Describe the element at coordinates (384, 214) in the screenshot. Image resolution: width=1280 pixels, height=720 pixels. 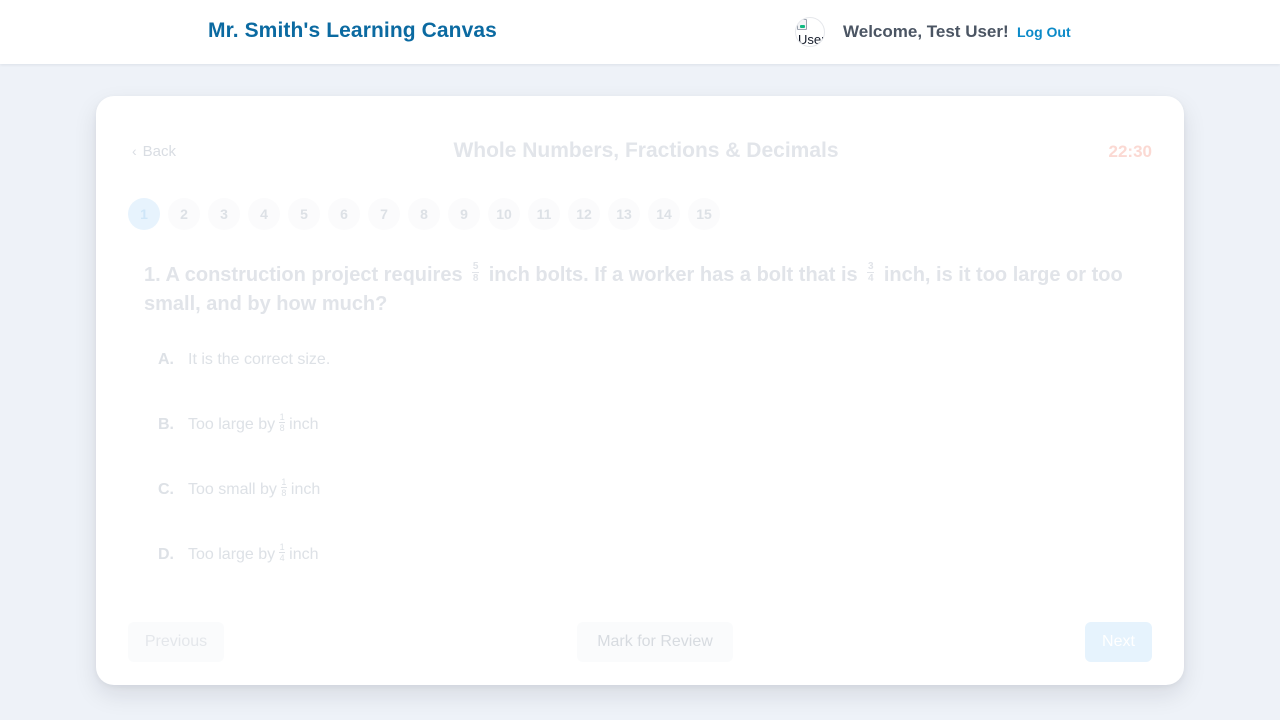
I see `question-number-button: 7` at that location.